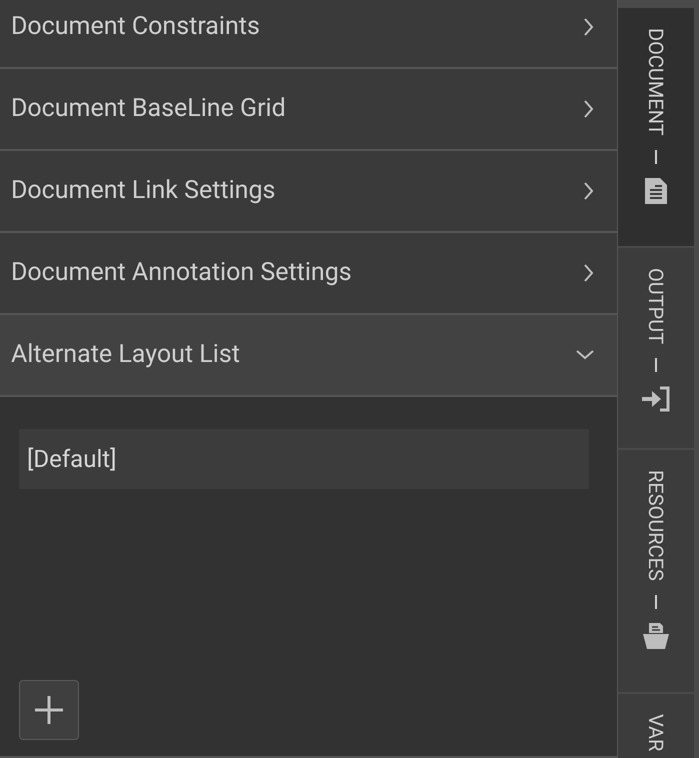 This screenshot has height=758, width=699. What do you see at coordinates (308, 356) in the screenshot?
I see `section-header: Alternate Layout List` at bounding box center [308, 356].